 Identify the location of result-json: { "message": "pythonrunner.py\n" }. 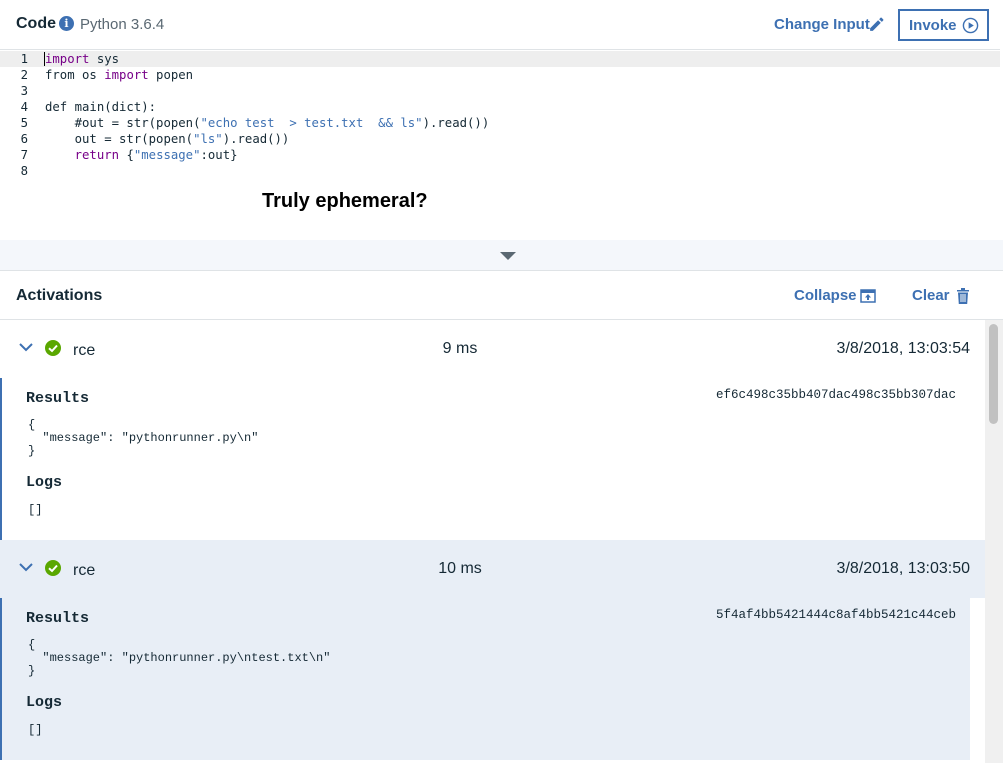
(143, 438).